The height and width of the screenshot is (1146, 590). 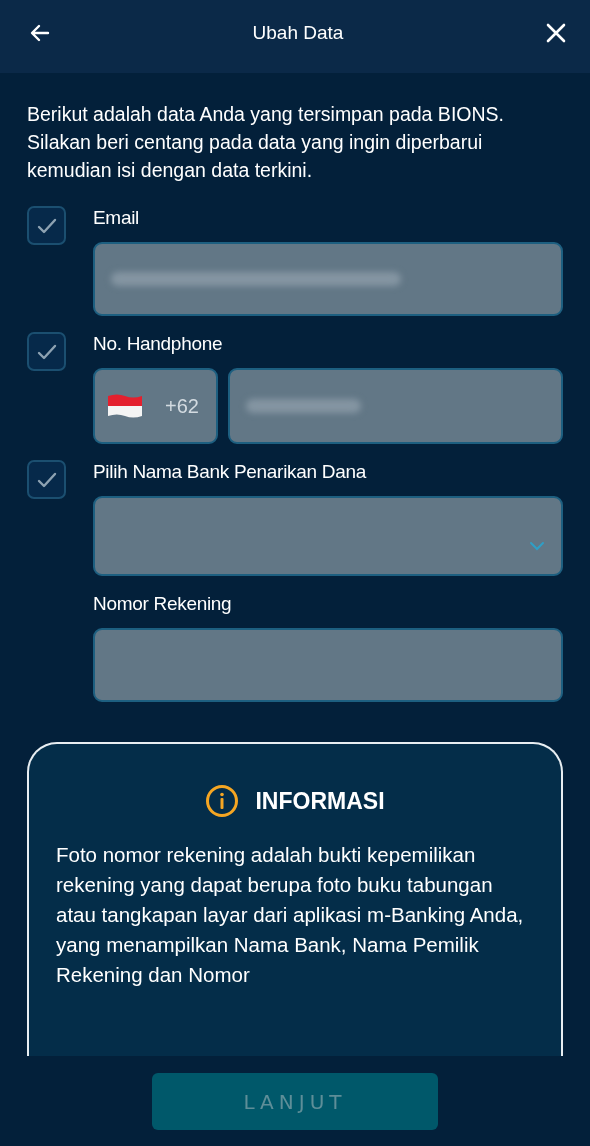 What do you see at coordinates (155, 406) in the screenshot?
I see `country-code-field: +62` at bounding box center [155, 406].